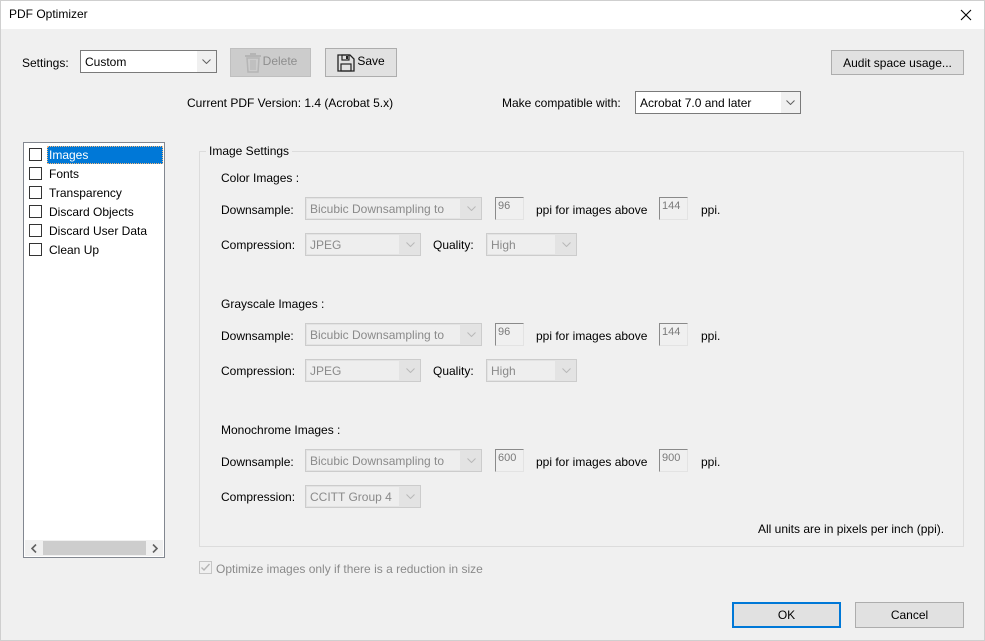 The width and height of the screenshot is (985, 641). I want to click on list-item-transparency: Transparency, so click(94, 192).